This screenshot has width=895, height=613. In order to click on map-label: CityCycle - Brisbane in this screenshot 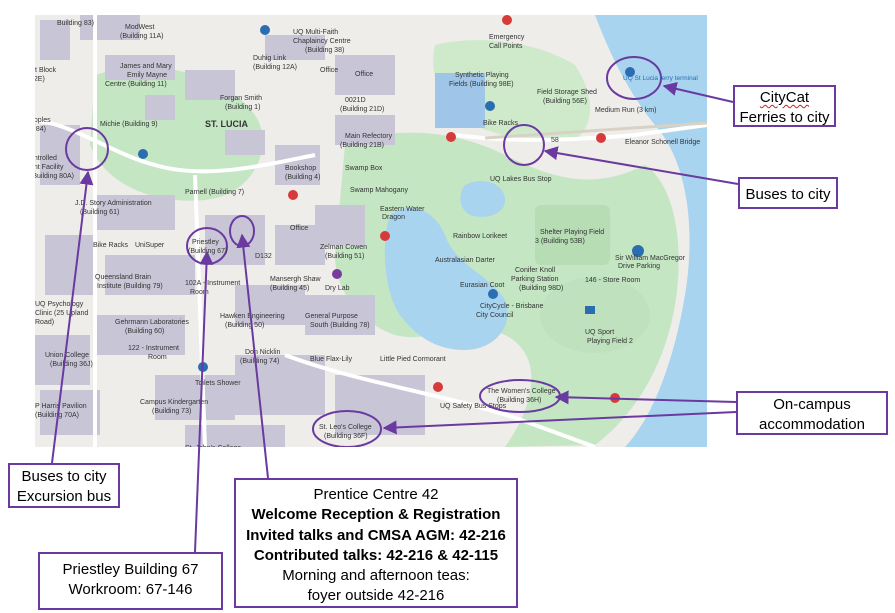, I will do `click(512, 306)`.